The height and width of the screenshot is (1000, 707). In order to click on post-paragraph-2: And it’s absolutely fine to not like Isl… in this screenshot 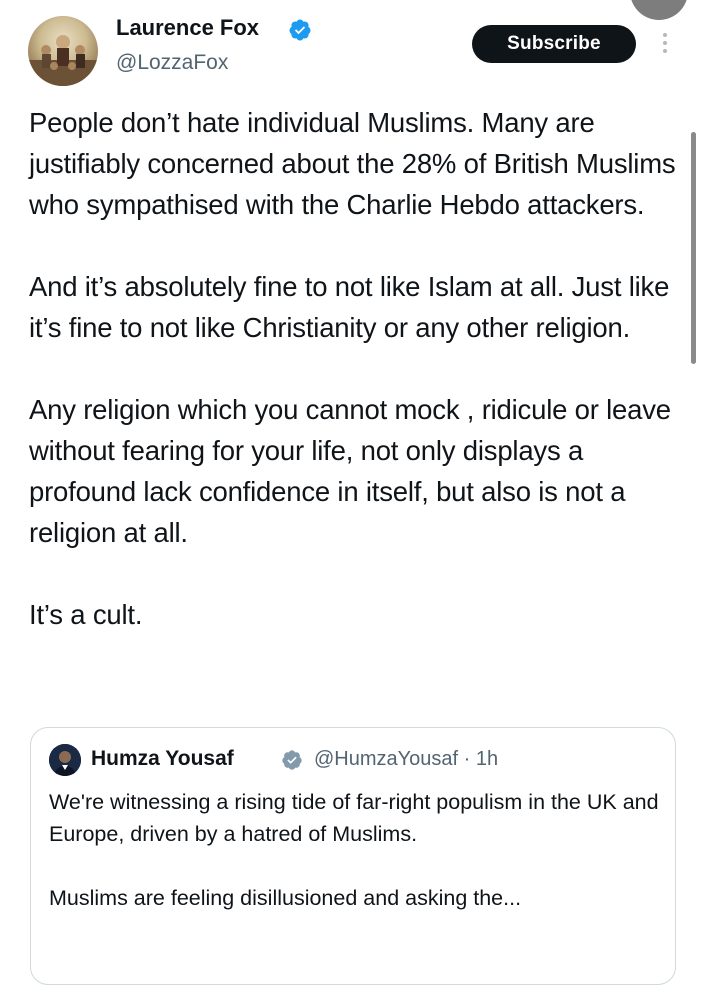, I will do `click(349, 307)`.